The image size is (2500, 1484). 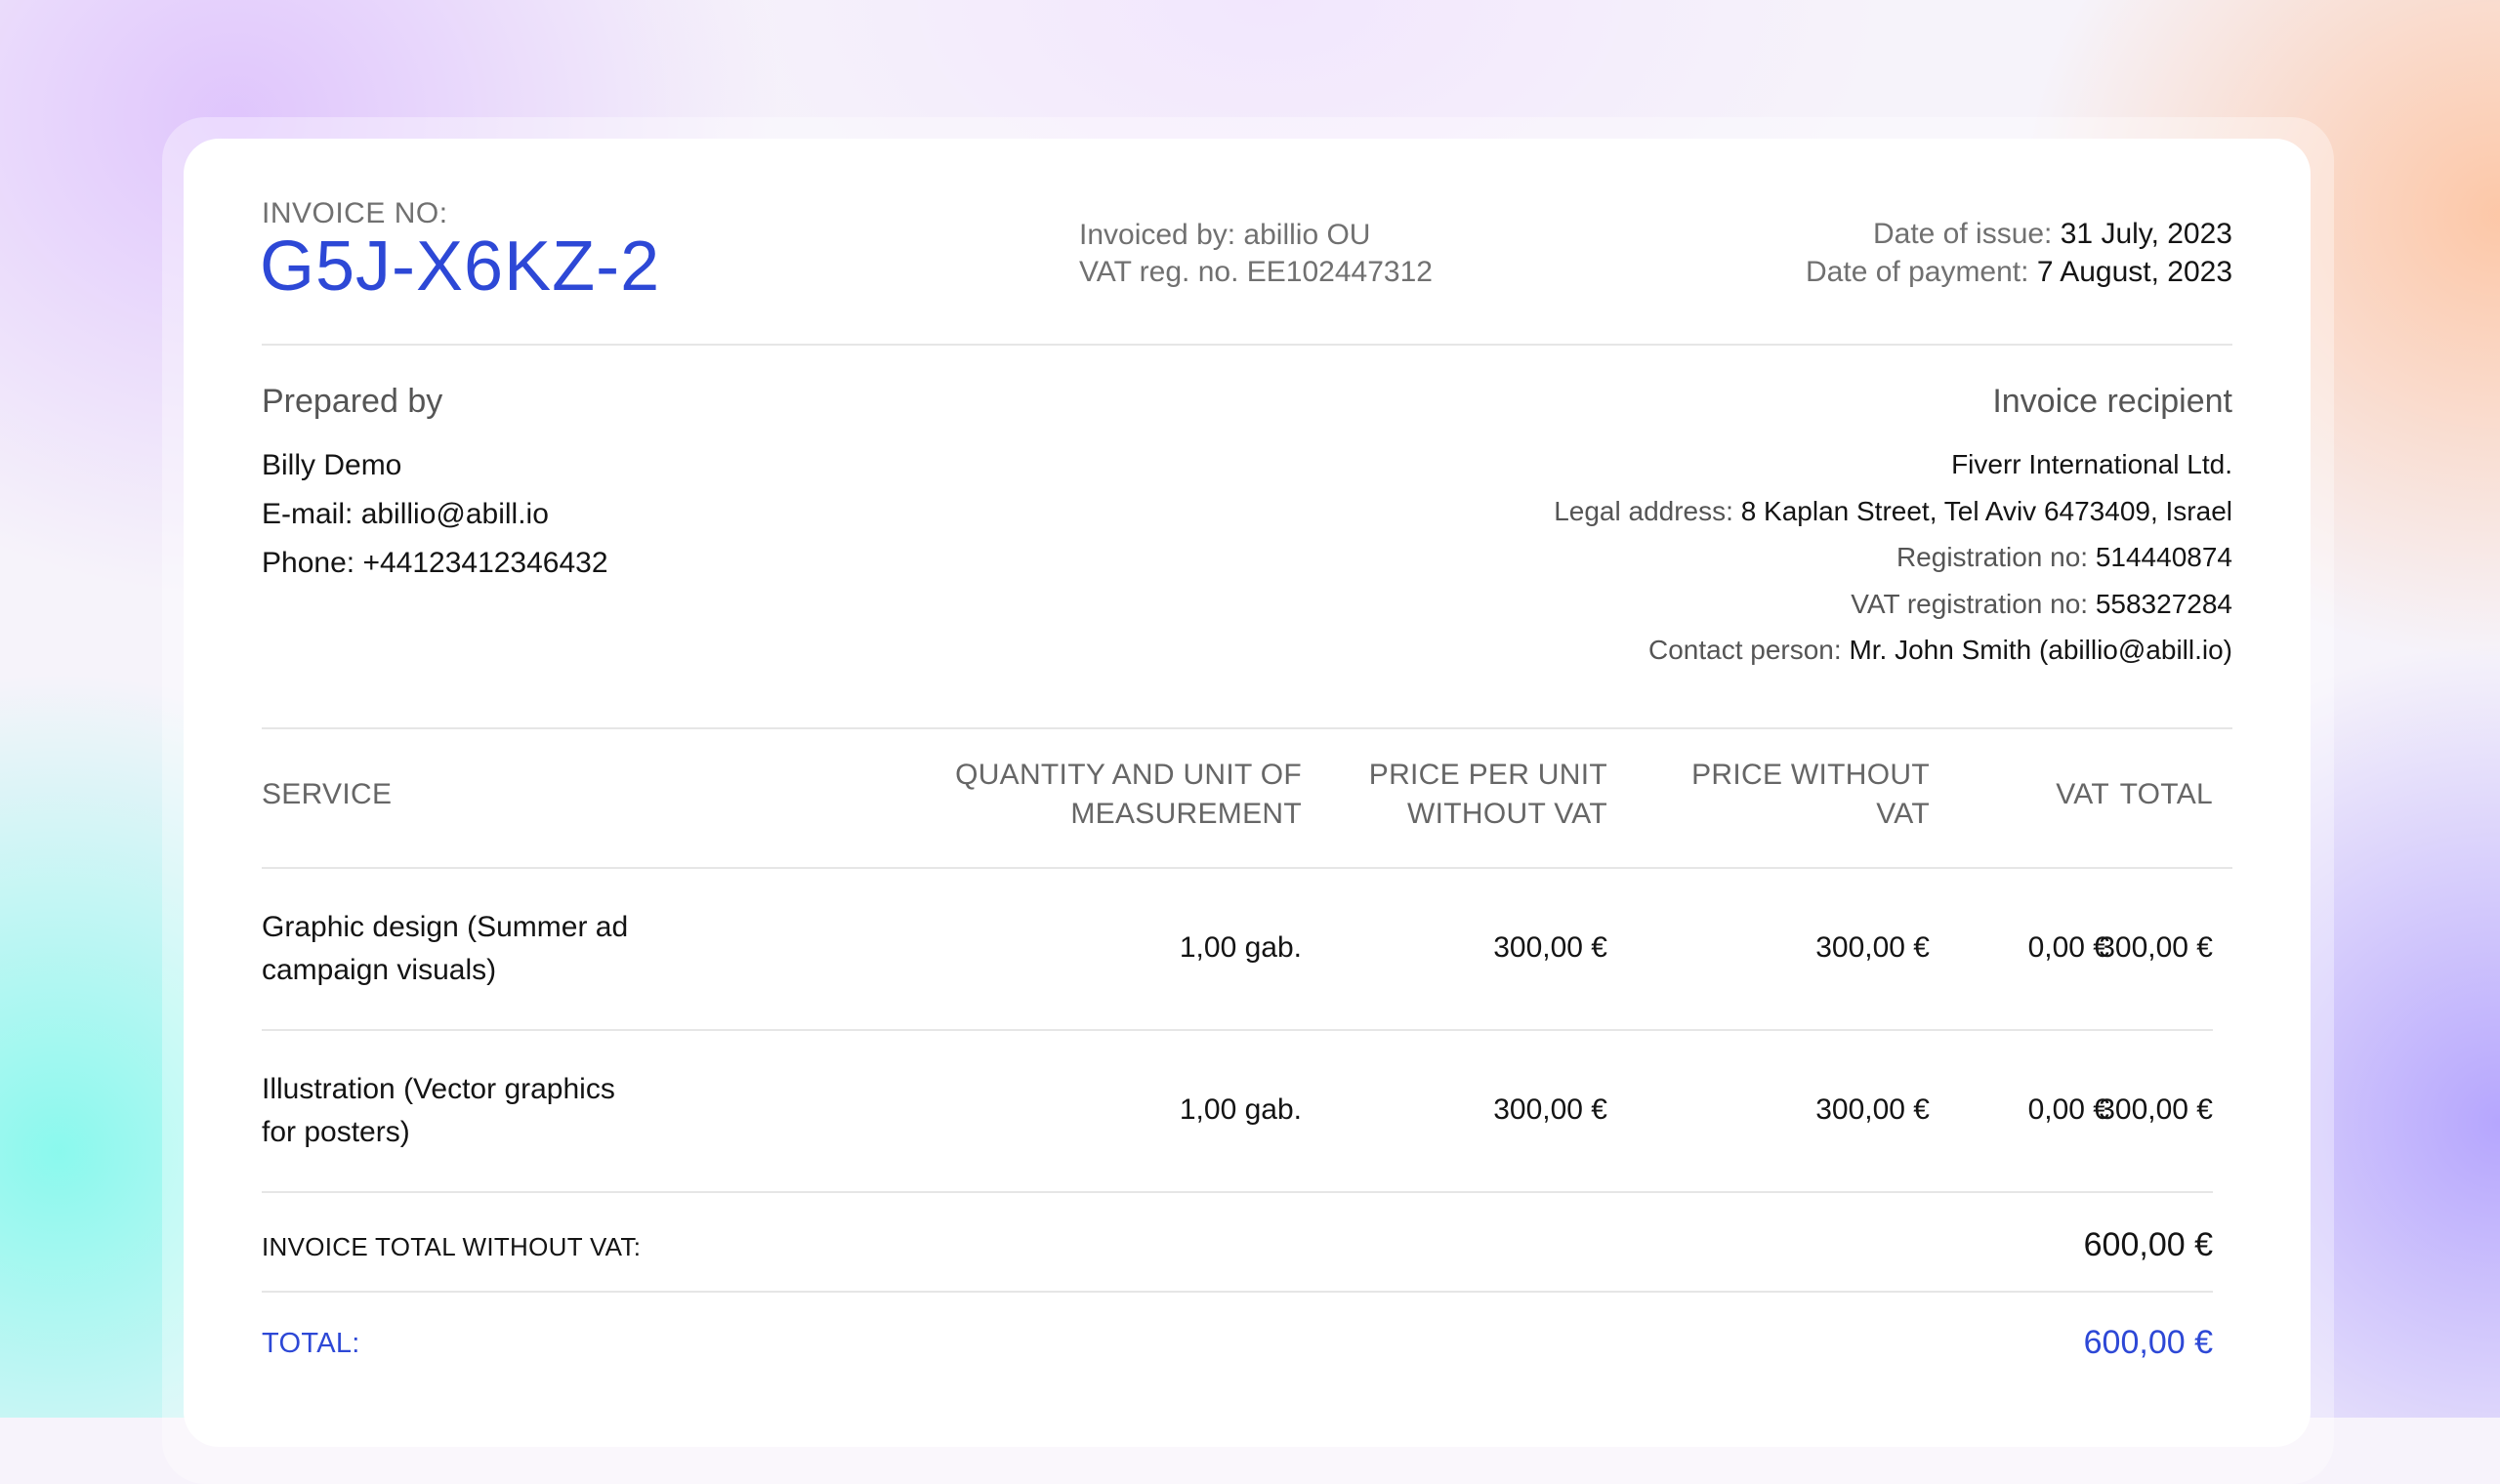 I want to click on details-divider, so click(x=1247, y=728).